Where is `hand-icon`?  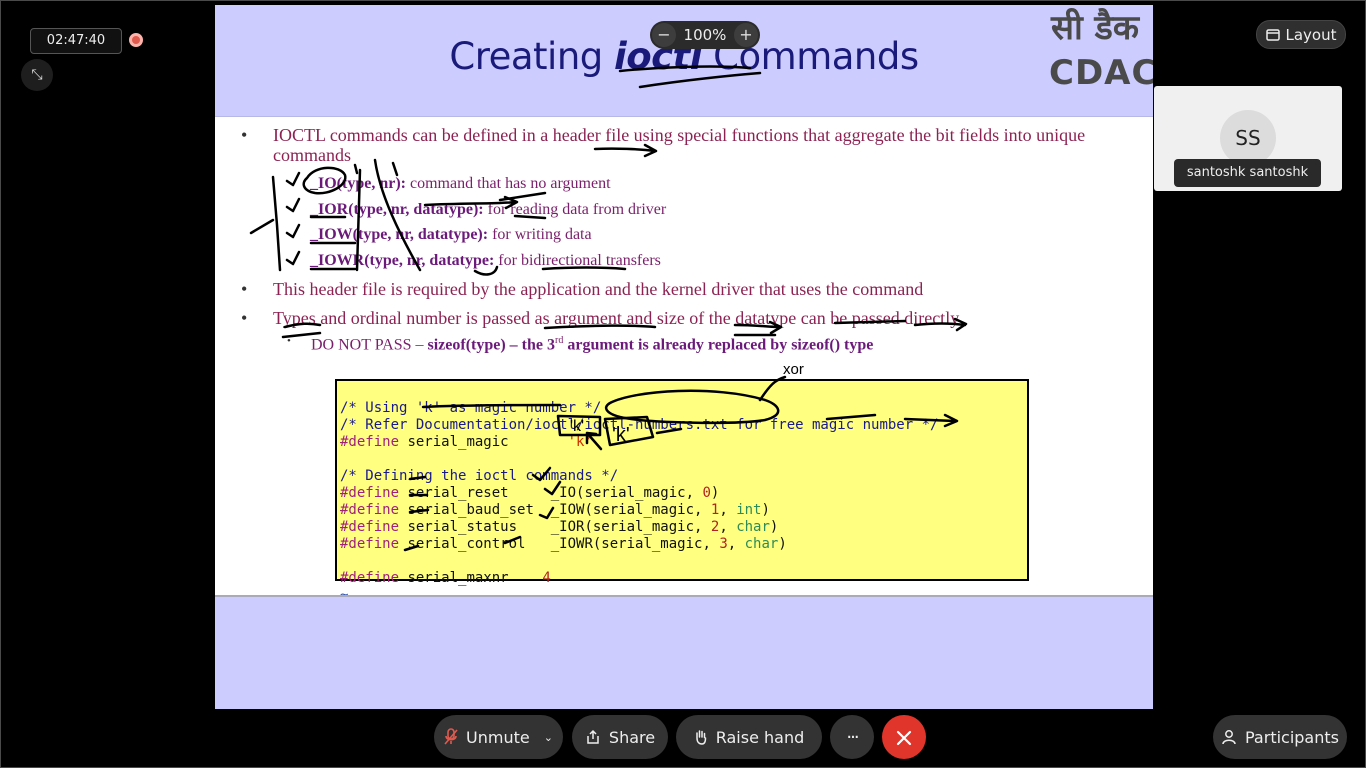
hand-icon is located at coordinates (700, 737).